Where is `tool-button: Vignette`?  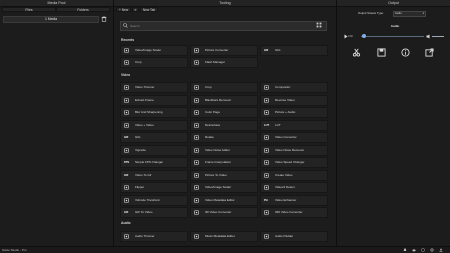 tool-button: Vignette is located at coordinates (154, 150).